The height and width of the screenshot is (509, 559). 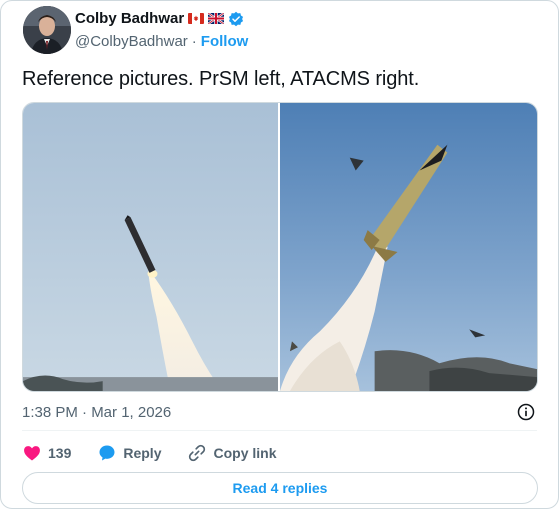 I want to click on follow-button: Follow, so click(x=225, y=41).